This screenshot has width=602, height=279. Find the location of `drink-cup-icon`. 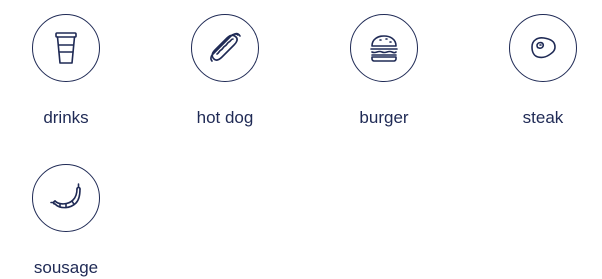

drink-cup-icon is located at coordinates (66, 48).